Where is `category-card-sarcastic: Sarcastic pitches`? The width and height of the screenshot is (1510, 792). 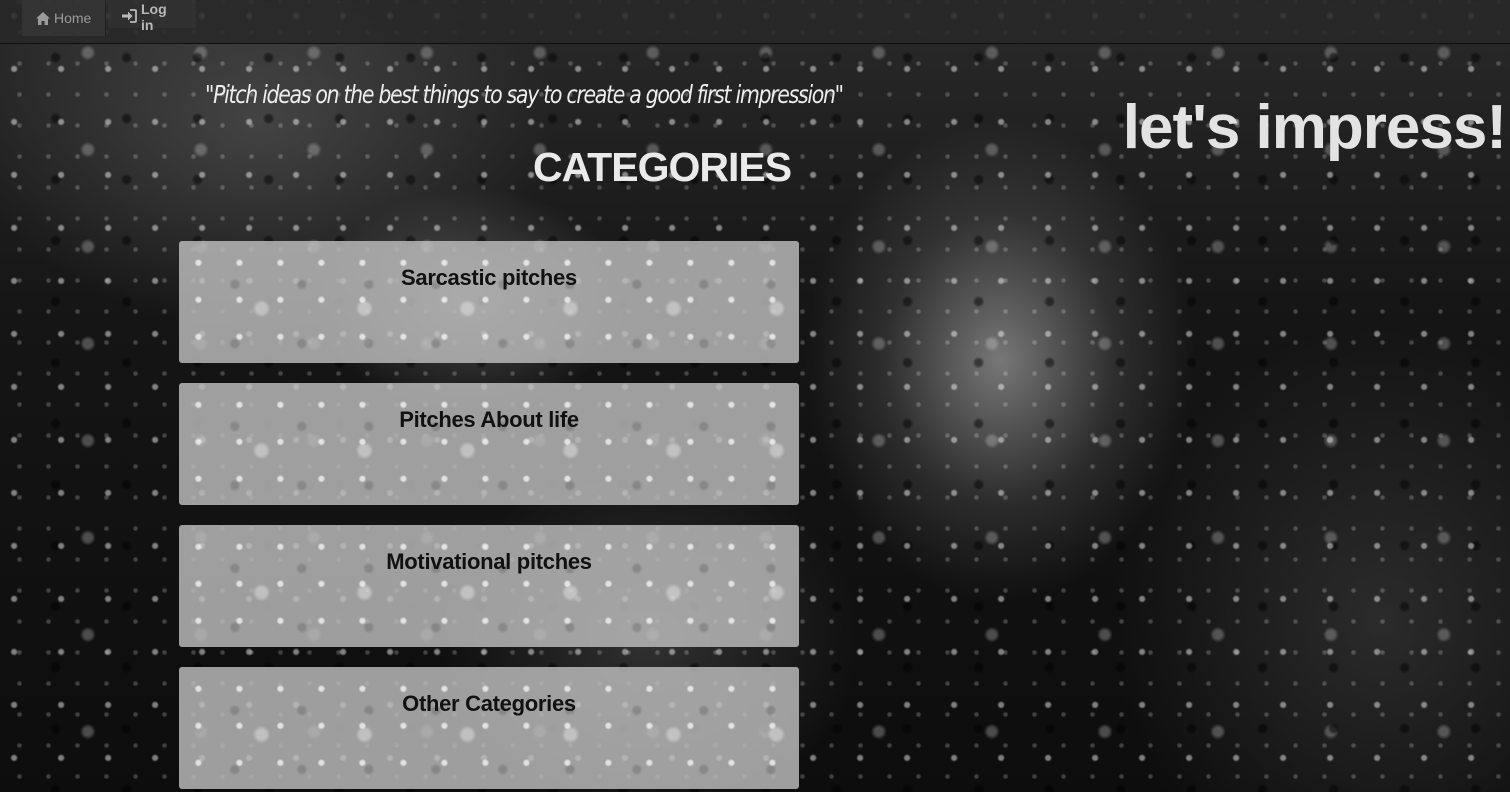
category-card-sarcastic: Sarcastic pitches is located at coordinates (489, 302).